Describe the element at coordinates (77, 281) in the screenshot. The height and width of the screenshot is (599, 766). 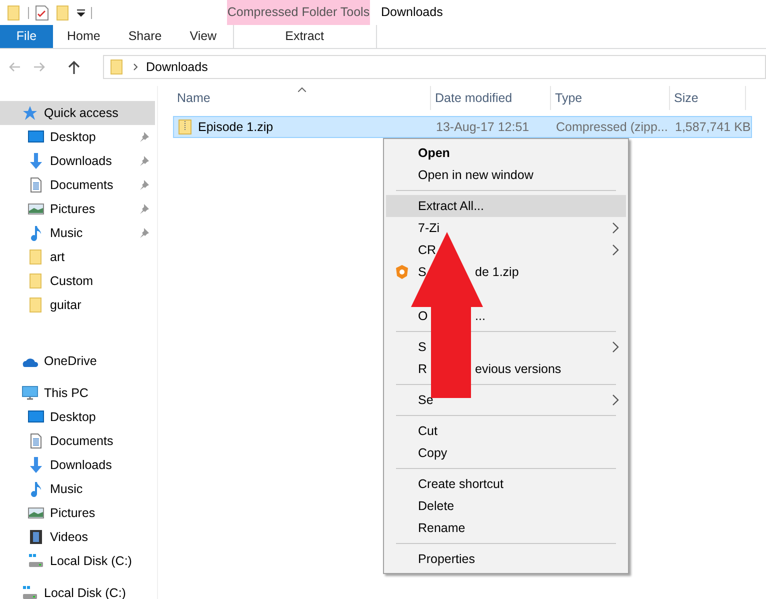
I see `sidebar-item: Custom` at that location.